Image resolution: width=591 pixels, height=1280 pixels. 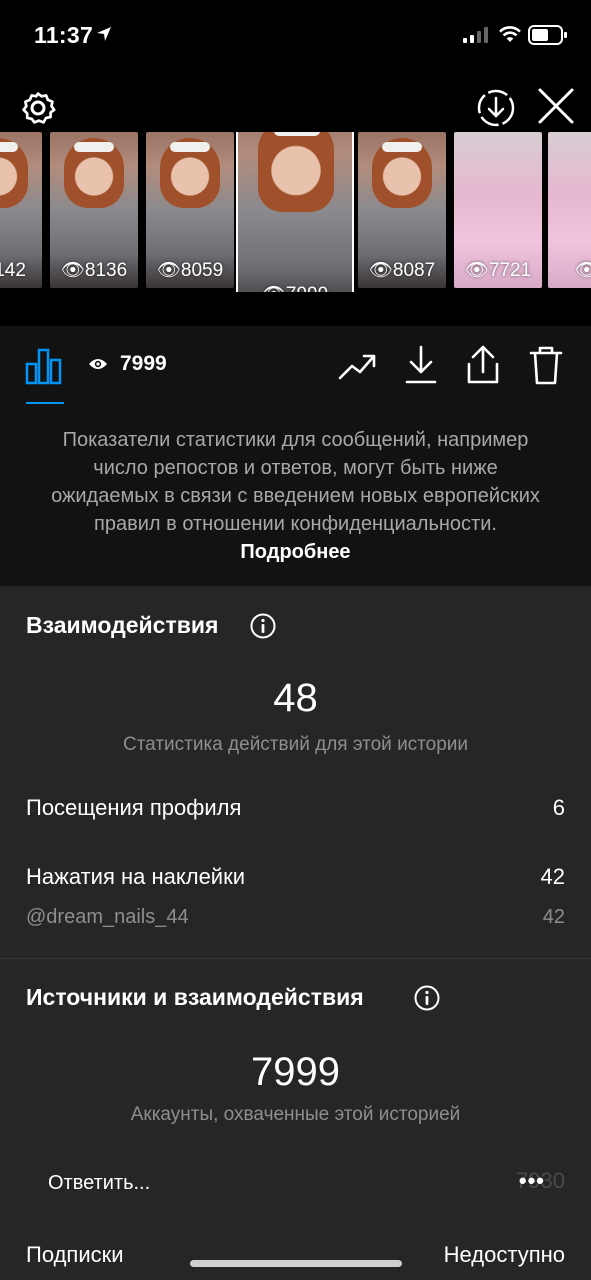 What do you see at coordinates (122, 625) in the screenshot?
I see `interactions-title: Взаимодействия` at bounding box center [122, 625].